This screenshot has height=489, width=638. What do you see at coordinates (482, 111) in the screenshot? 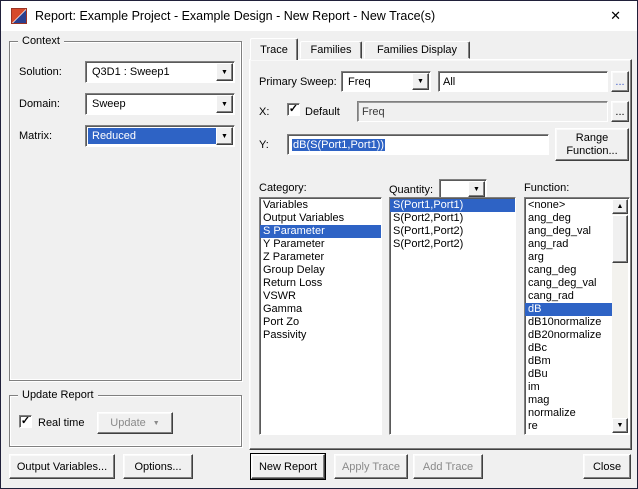
I see `x-expression-field: Freq` at bounding box center [482, 111].